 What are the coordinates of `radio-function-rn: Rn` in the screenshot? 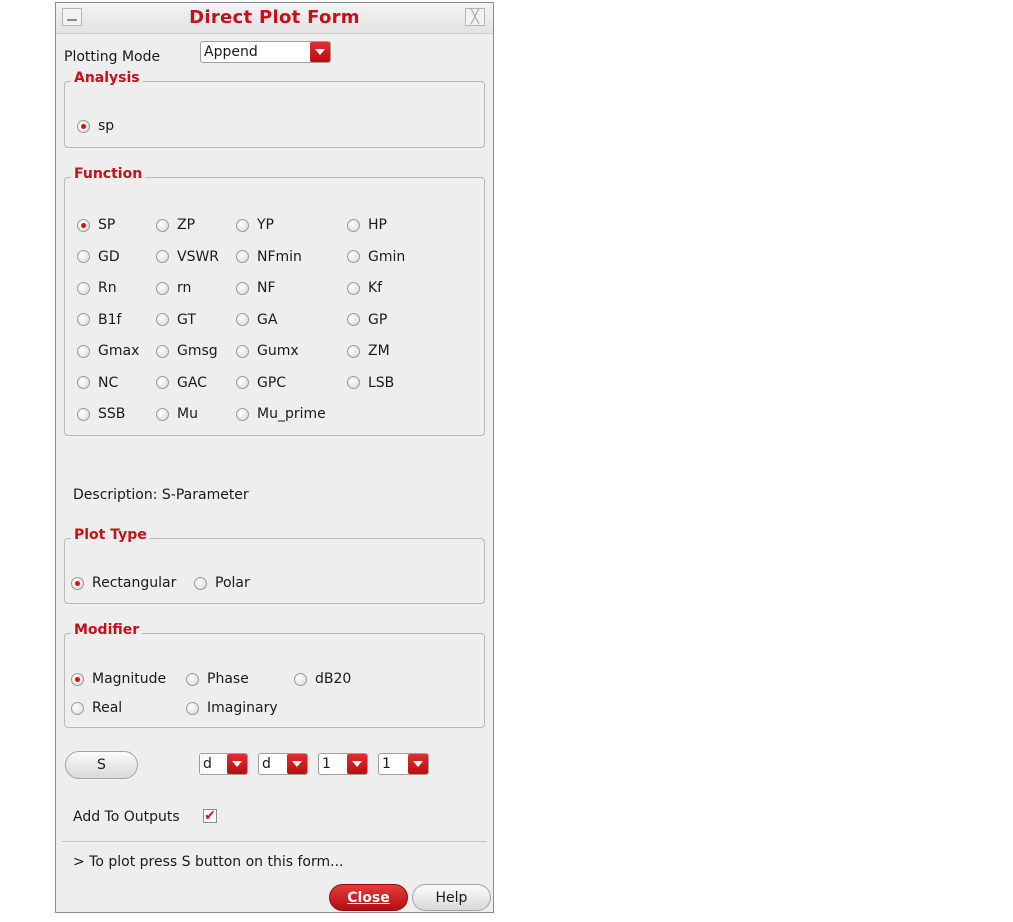 It's located at (97, 288).